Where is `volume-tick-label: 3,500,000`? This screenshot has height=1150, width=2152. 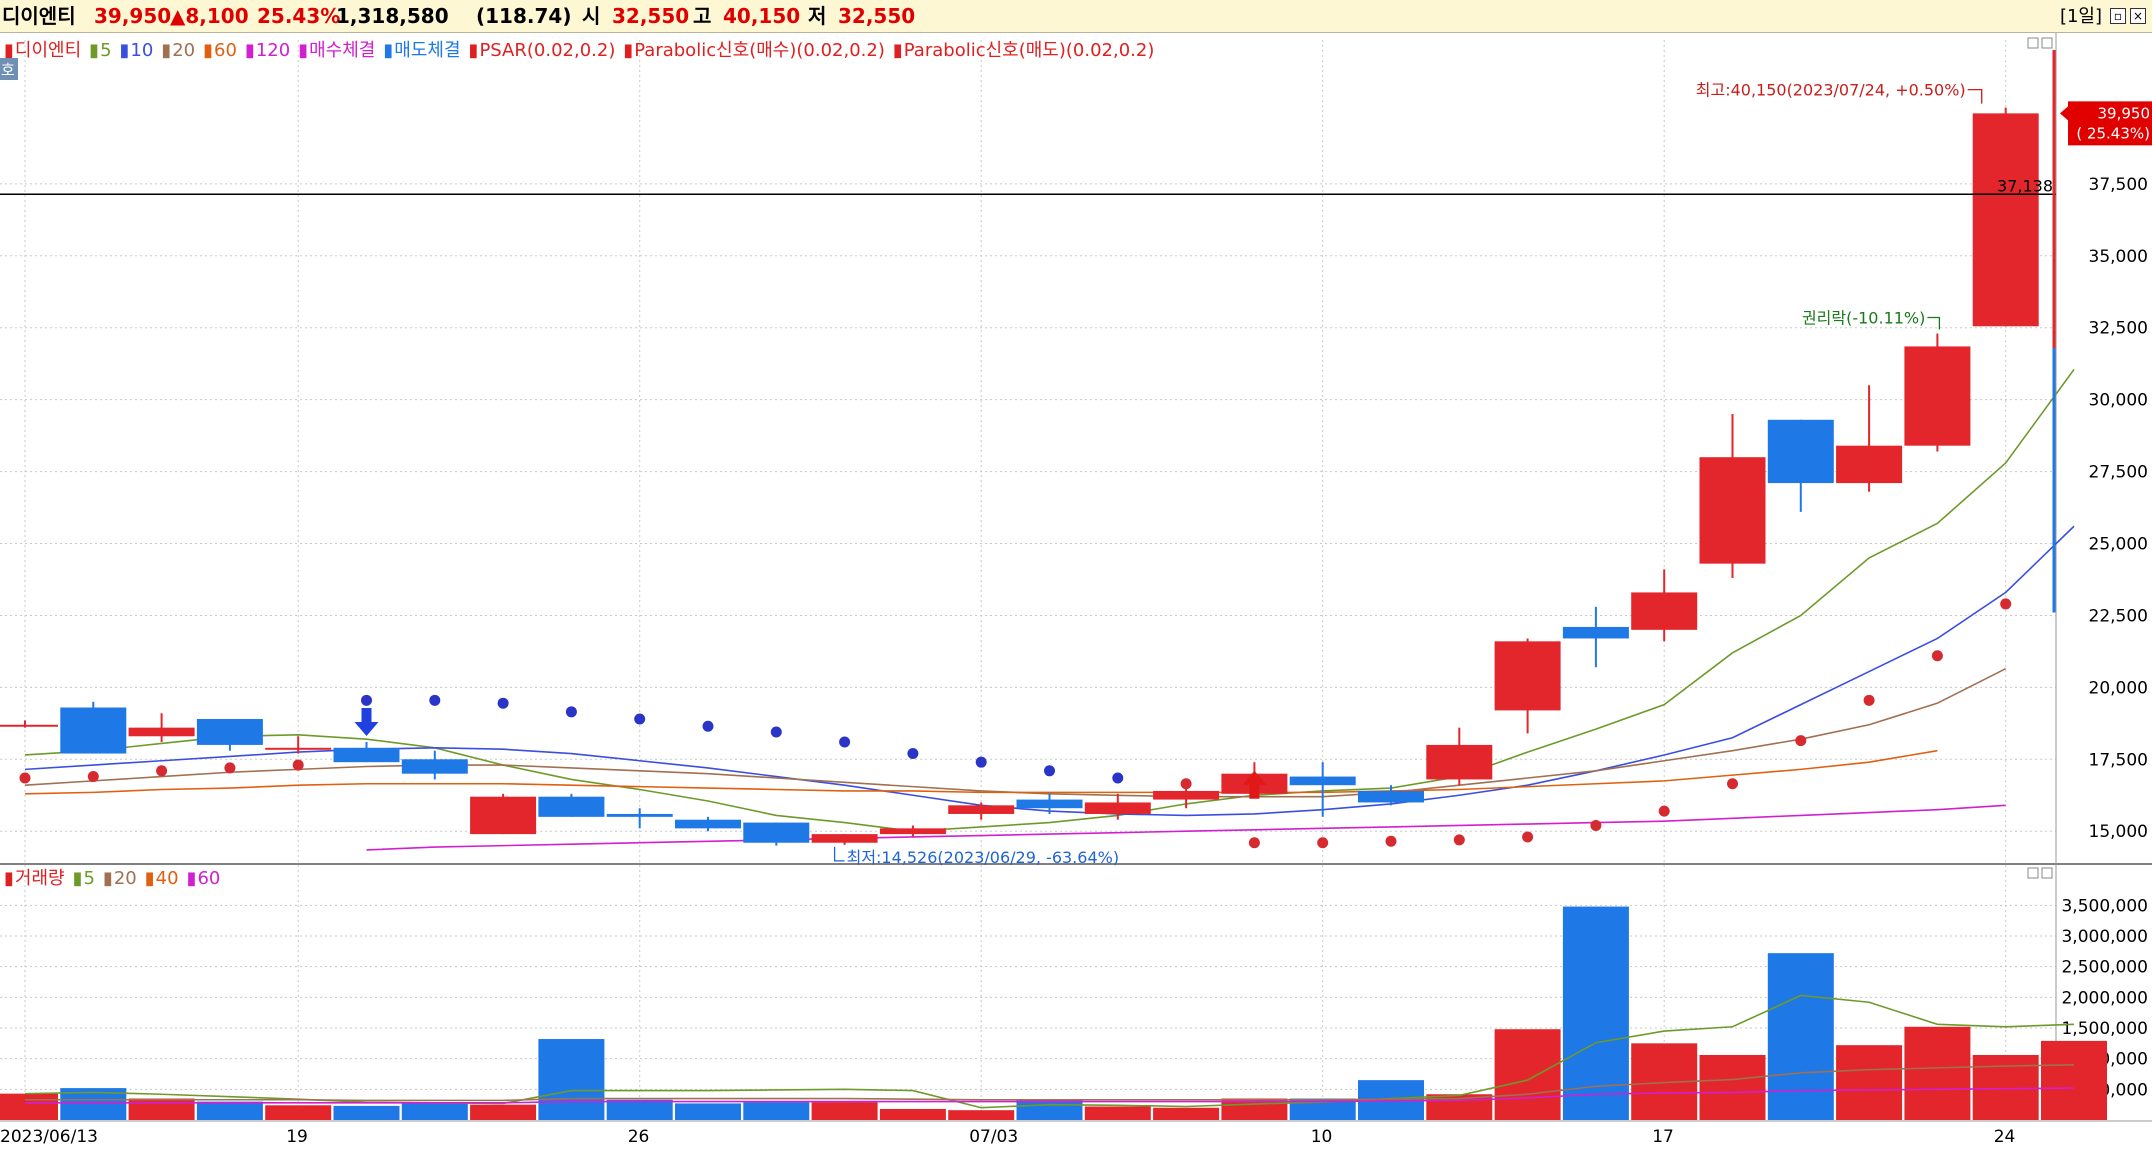
volume-tick-label: 3,500,000 is located at coordinates (2104, 906).